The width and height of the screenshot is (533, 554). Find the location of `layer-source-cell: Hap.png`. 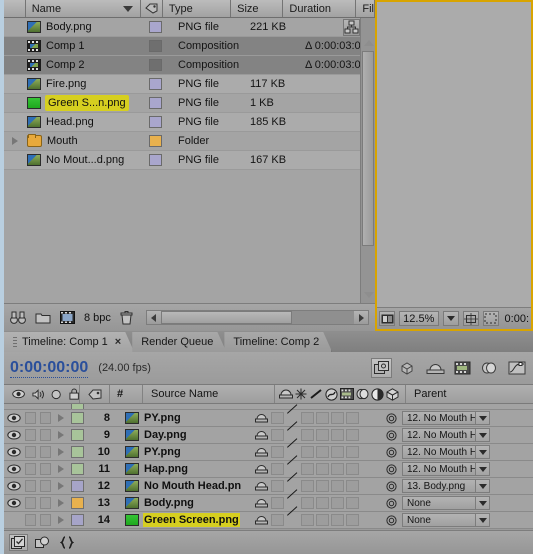

layer-source-cell: Hap.png is located at coordinates (184, 469).